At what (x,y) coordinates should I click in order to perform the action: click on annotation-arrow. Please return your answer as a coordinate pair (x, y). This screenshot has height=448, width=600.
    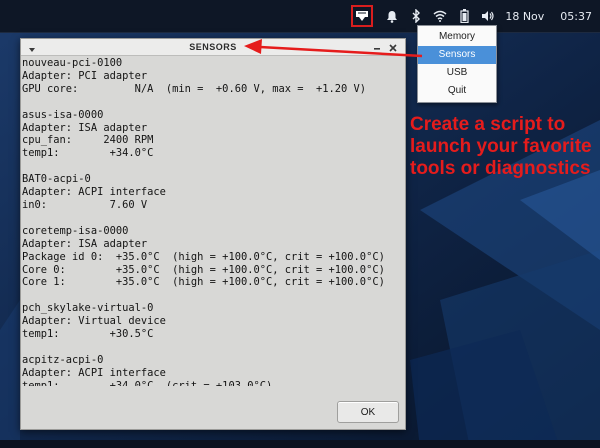
    Looking at the image, I should click on (333, 48).